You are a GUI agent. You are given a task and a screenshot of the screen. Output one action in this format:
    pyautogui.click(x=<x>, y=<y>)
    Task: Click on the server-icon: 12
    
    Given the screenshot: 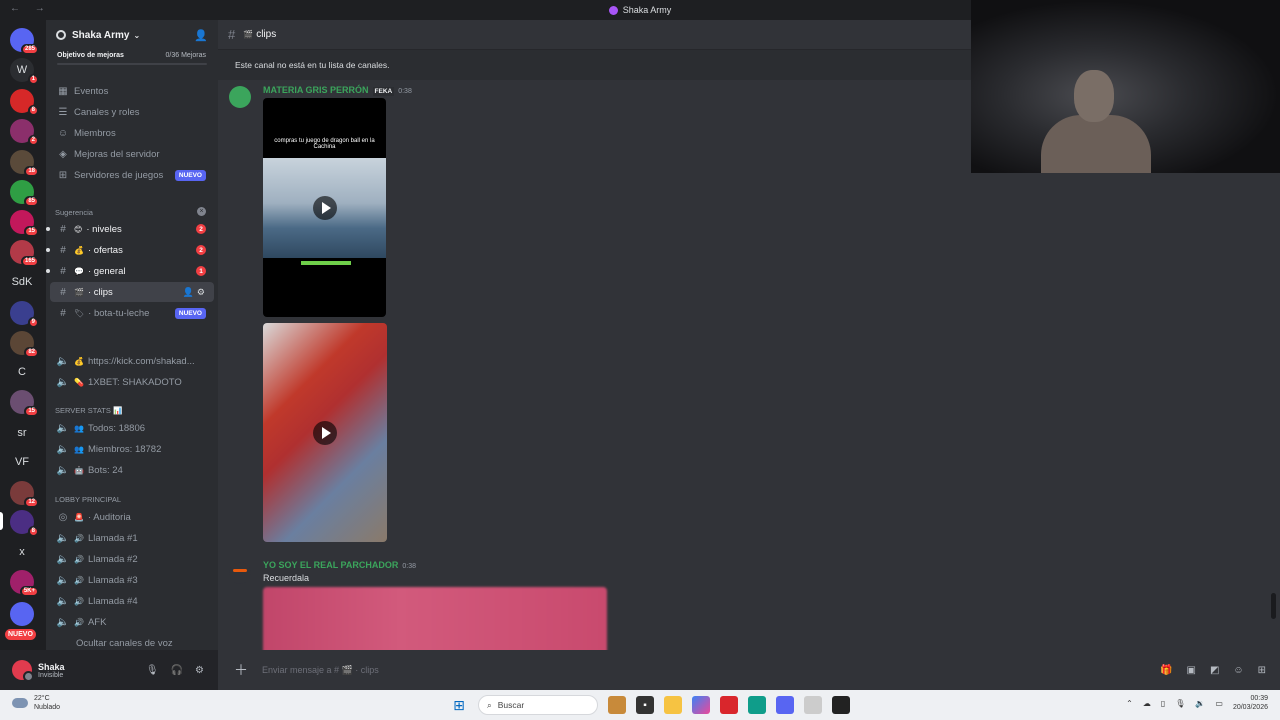 What is the action you would take?
    pyautogui.click(x=24, y=494)
    